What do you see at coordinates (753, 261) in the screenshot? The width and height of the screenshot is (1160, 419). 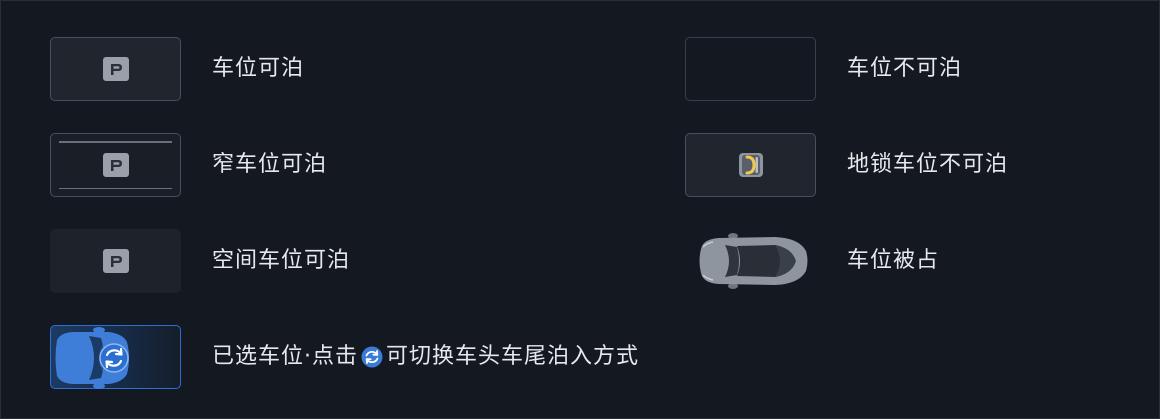 I see `car-top-view-icon` at bounding box center [753, 261].